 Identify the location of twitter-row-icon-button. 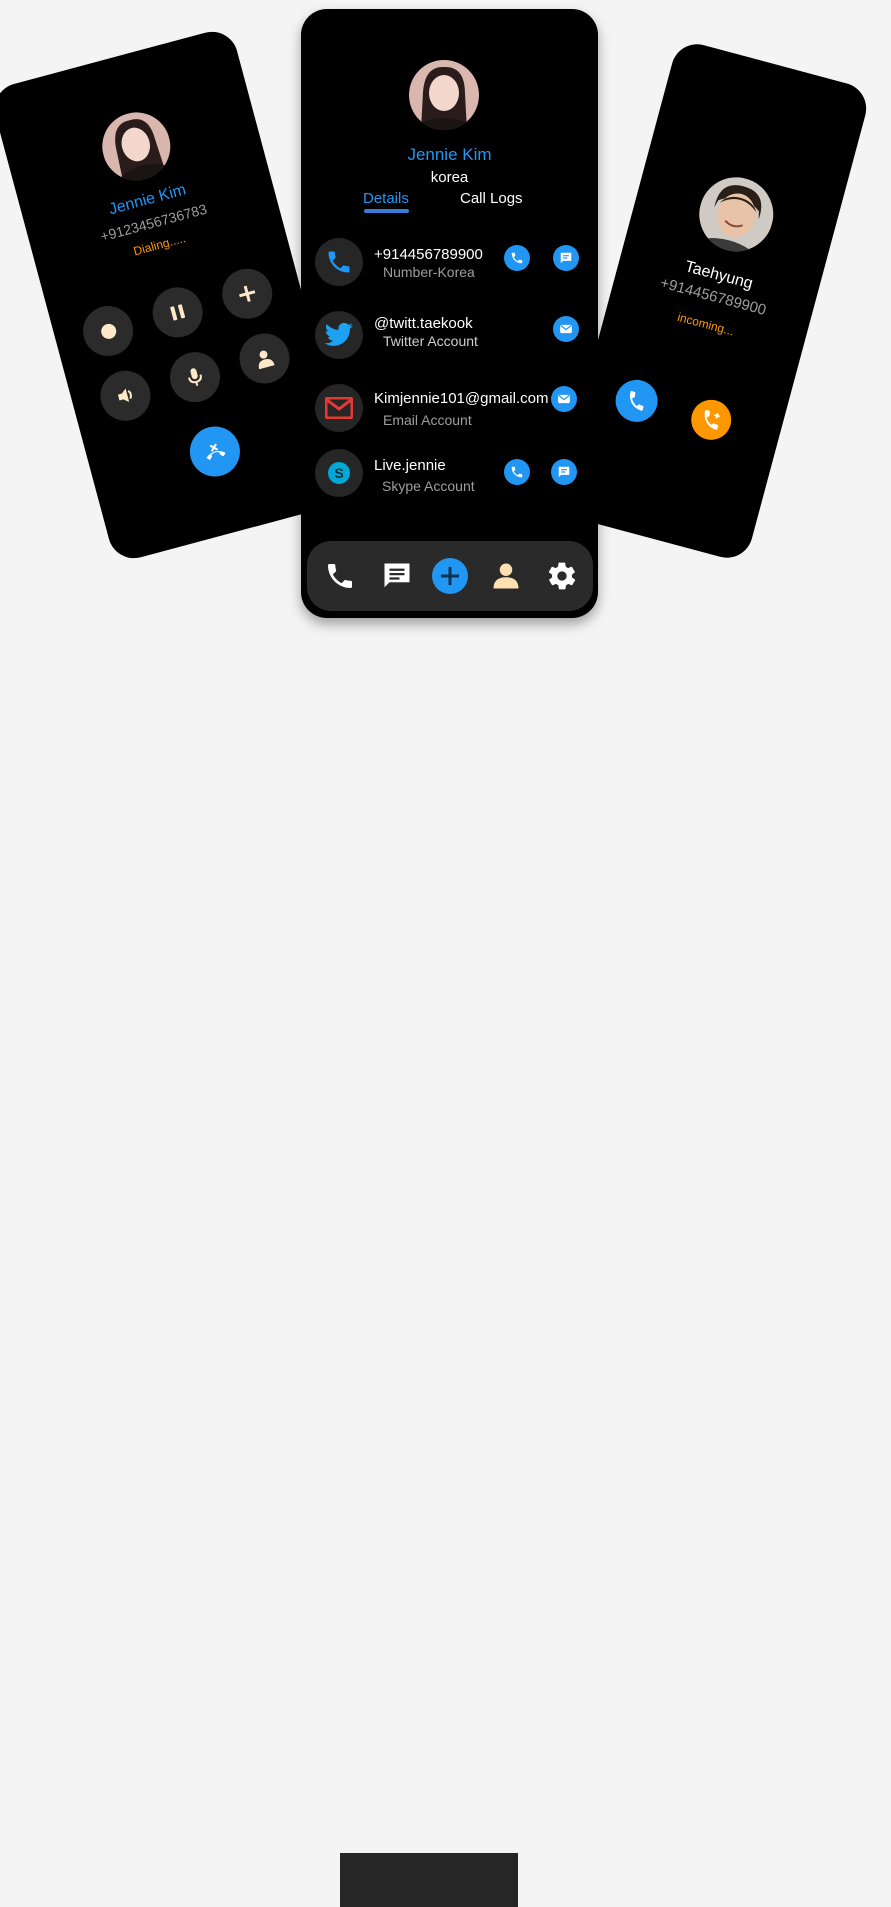
(339, 335).